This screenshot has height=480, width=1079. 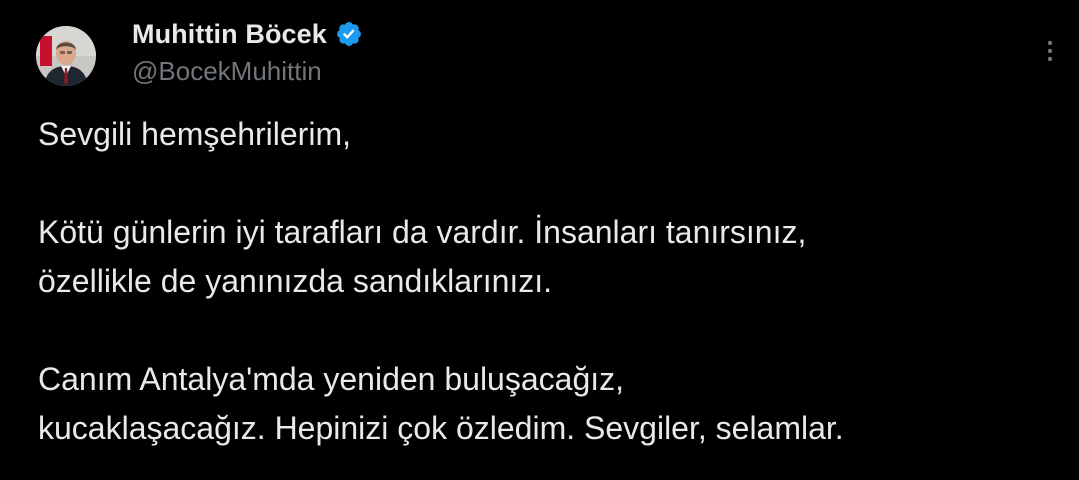 I want to click on author-display-name: Muhittin Böcek, so click(x=229, y=34).